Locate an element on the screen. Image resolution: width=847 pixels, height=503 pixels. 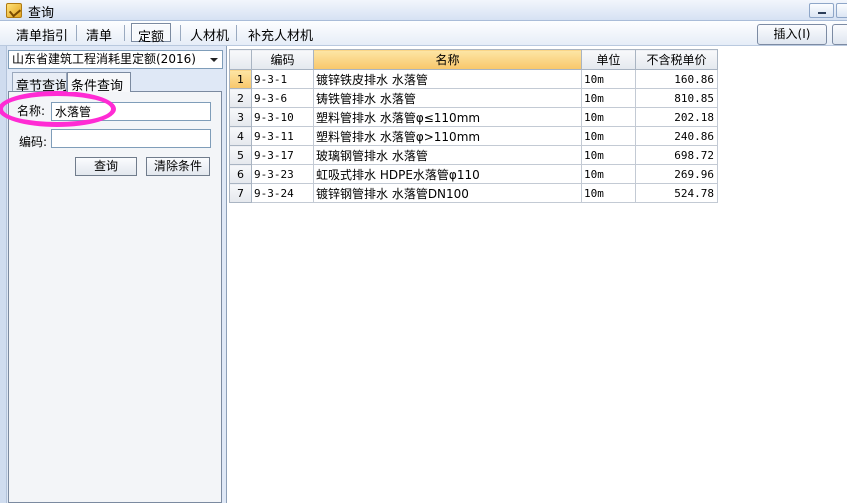
column-header-unit: 单位 is located at coordinates (608, 59).